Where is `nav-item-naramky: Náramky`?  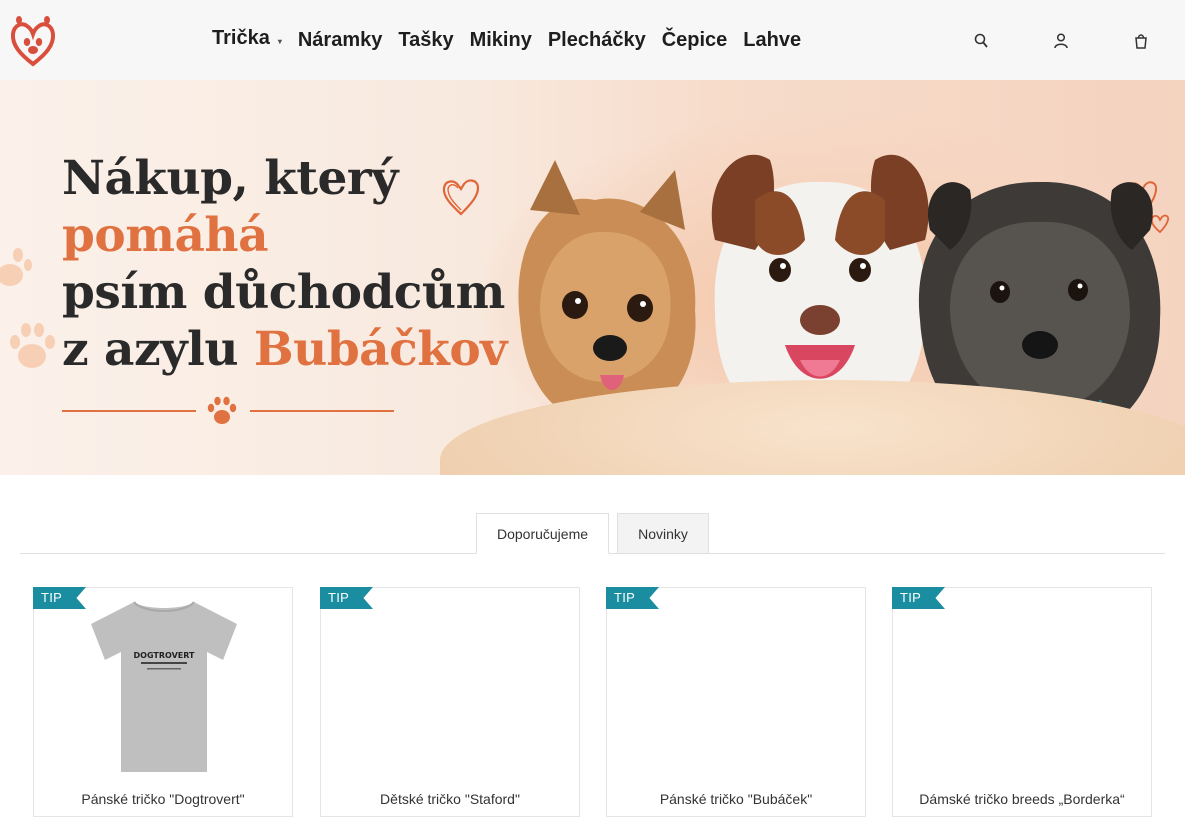 nav-item-naramky: Náramky is located at coordinates (340, 40).